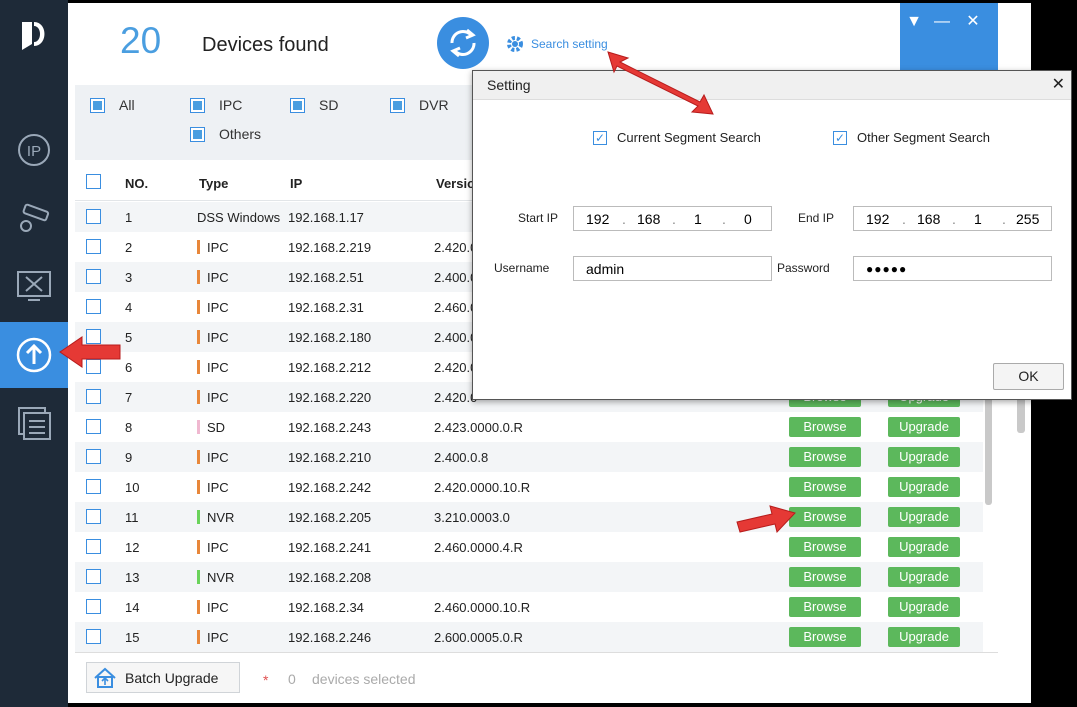  Describe the element at coordinates (660, 83) in the screenshot. I see `arrow-search-to-dialog` at that location.